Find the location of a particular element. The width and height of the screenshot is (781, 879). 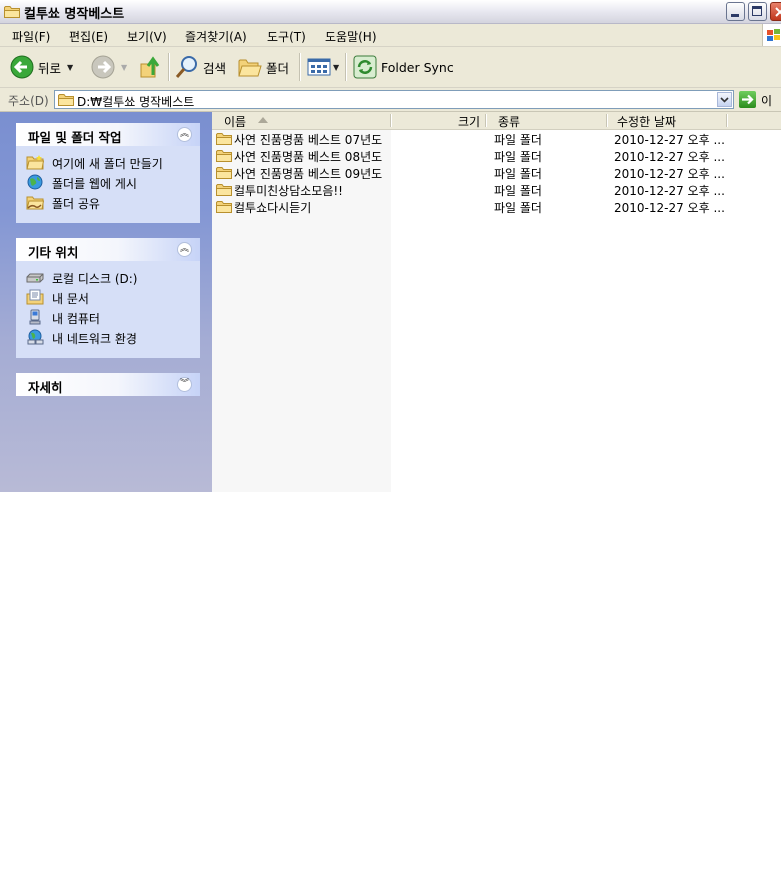

expand-icon: ︾ is located at coordinates (184, 384).